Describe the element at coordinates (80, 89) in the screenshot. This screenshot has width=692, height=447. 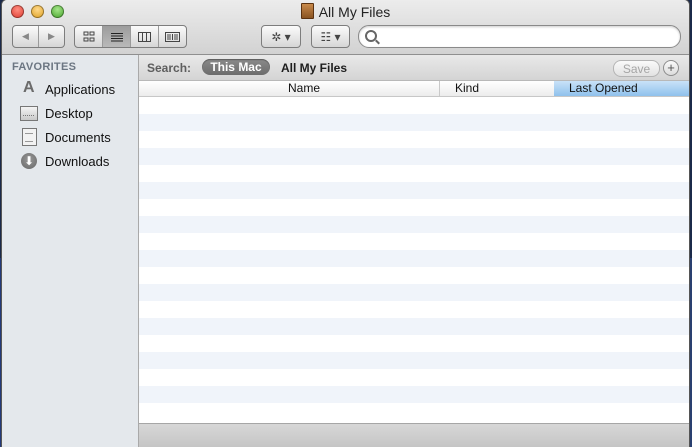
I see `sidebar-item-label: Applications` at that location.